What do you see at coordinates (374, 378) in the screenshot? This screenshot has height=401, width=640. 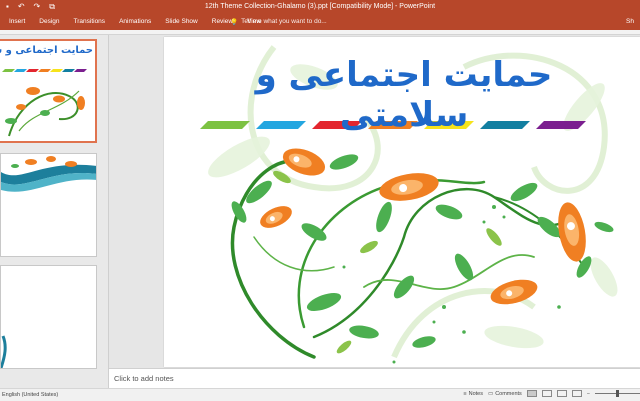 I see `notes-pane: Click to add notes` at bounding box center [374, 378].